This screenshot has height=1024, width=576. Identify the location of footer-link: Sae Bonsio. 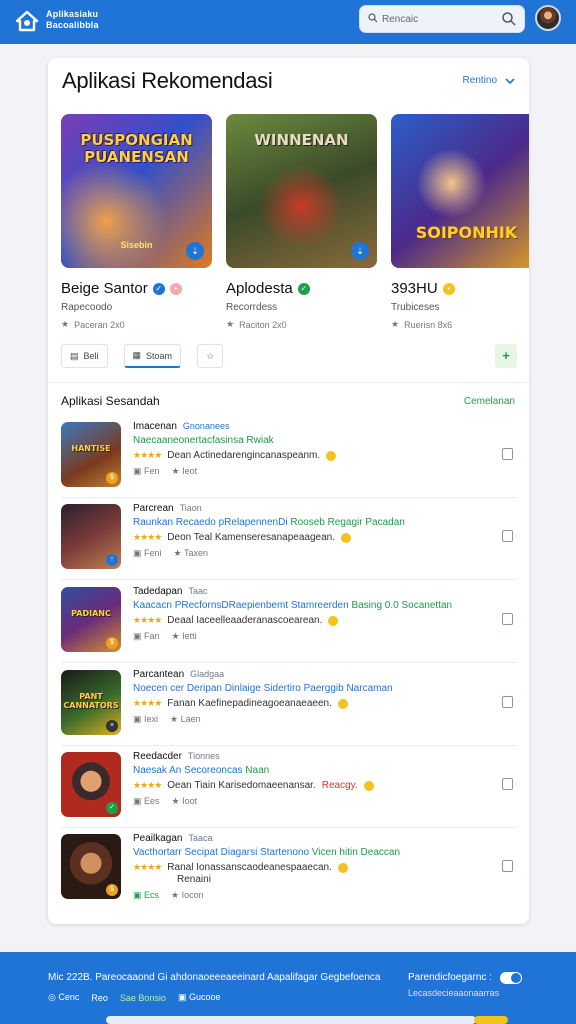
(143, 998).